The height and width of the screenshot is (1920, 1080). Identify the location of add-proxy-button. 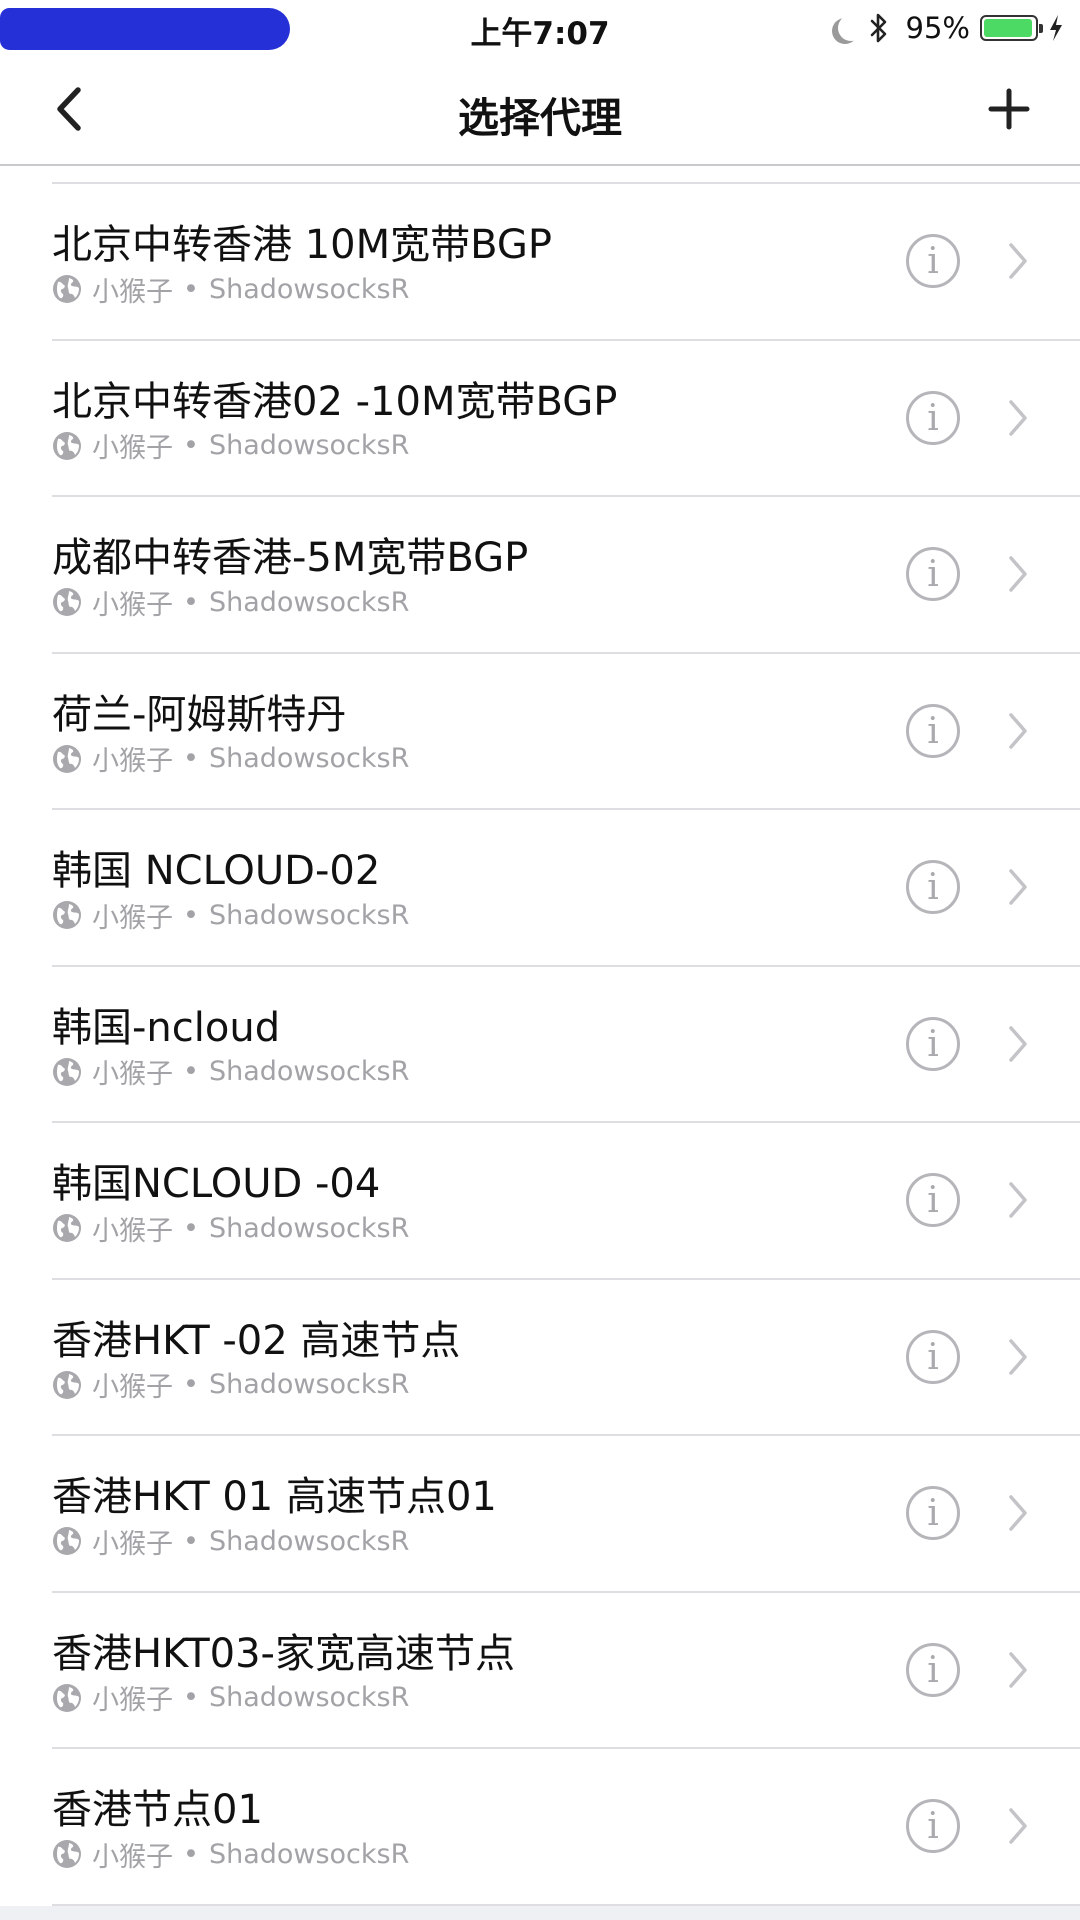
(1009, 109).